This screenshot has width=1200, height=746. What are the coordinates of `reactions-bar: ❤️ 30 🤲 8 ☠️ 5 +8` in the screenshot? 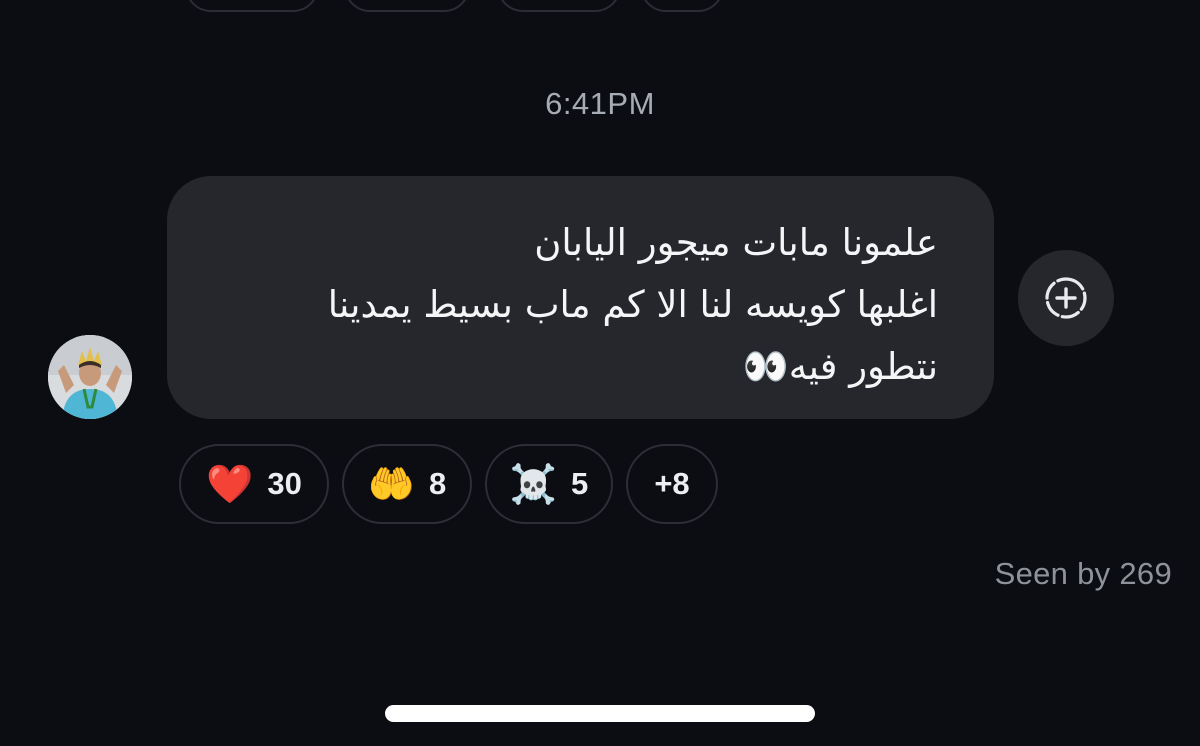 It's located at (448, 484).